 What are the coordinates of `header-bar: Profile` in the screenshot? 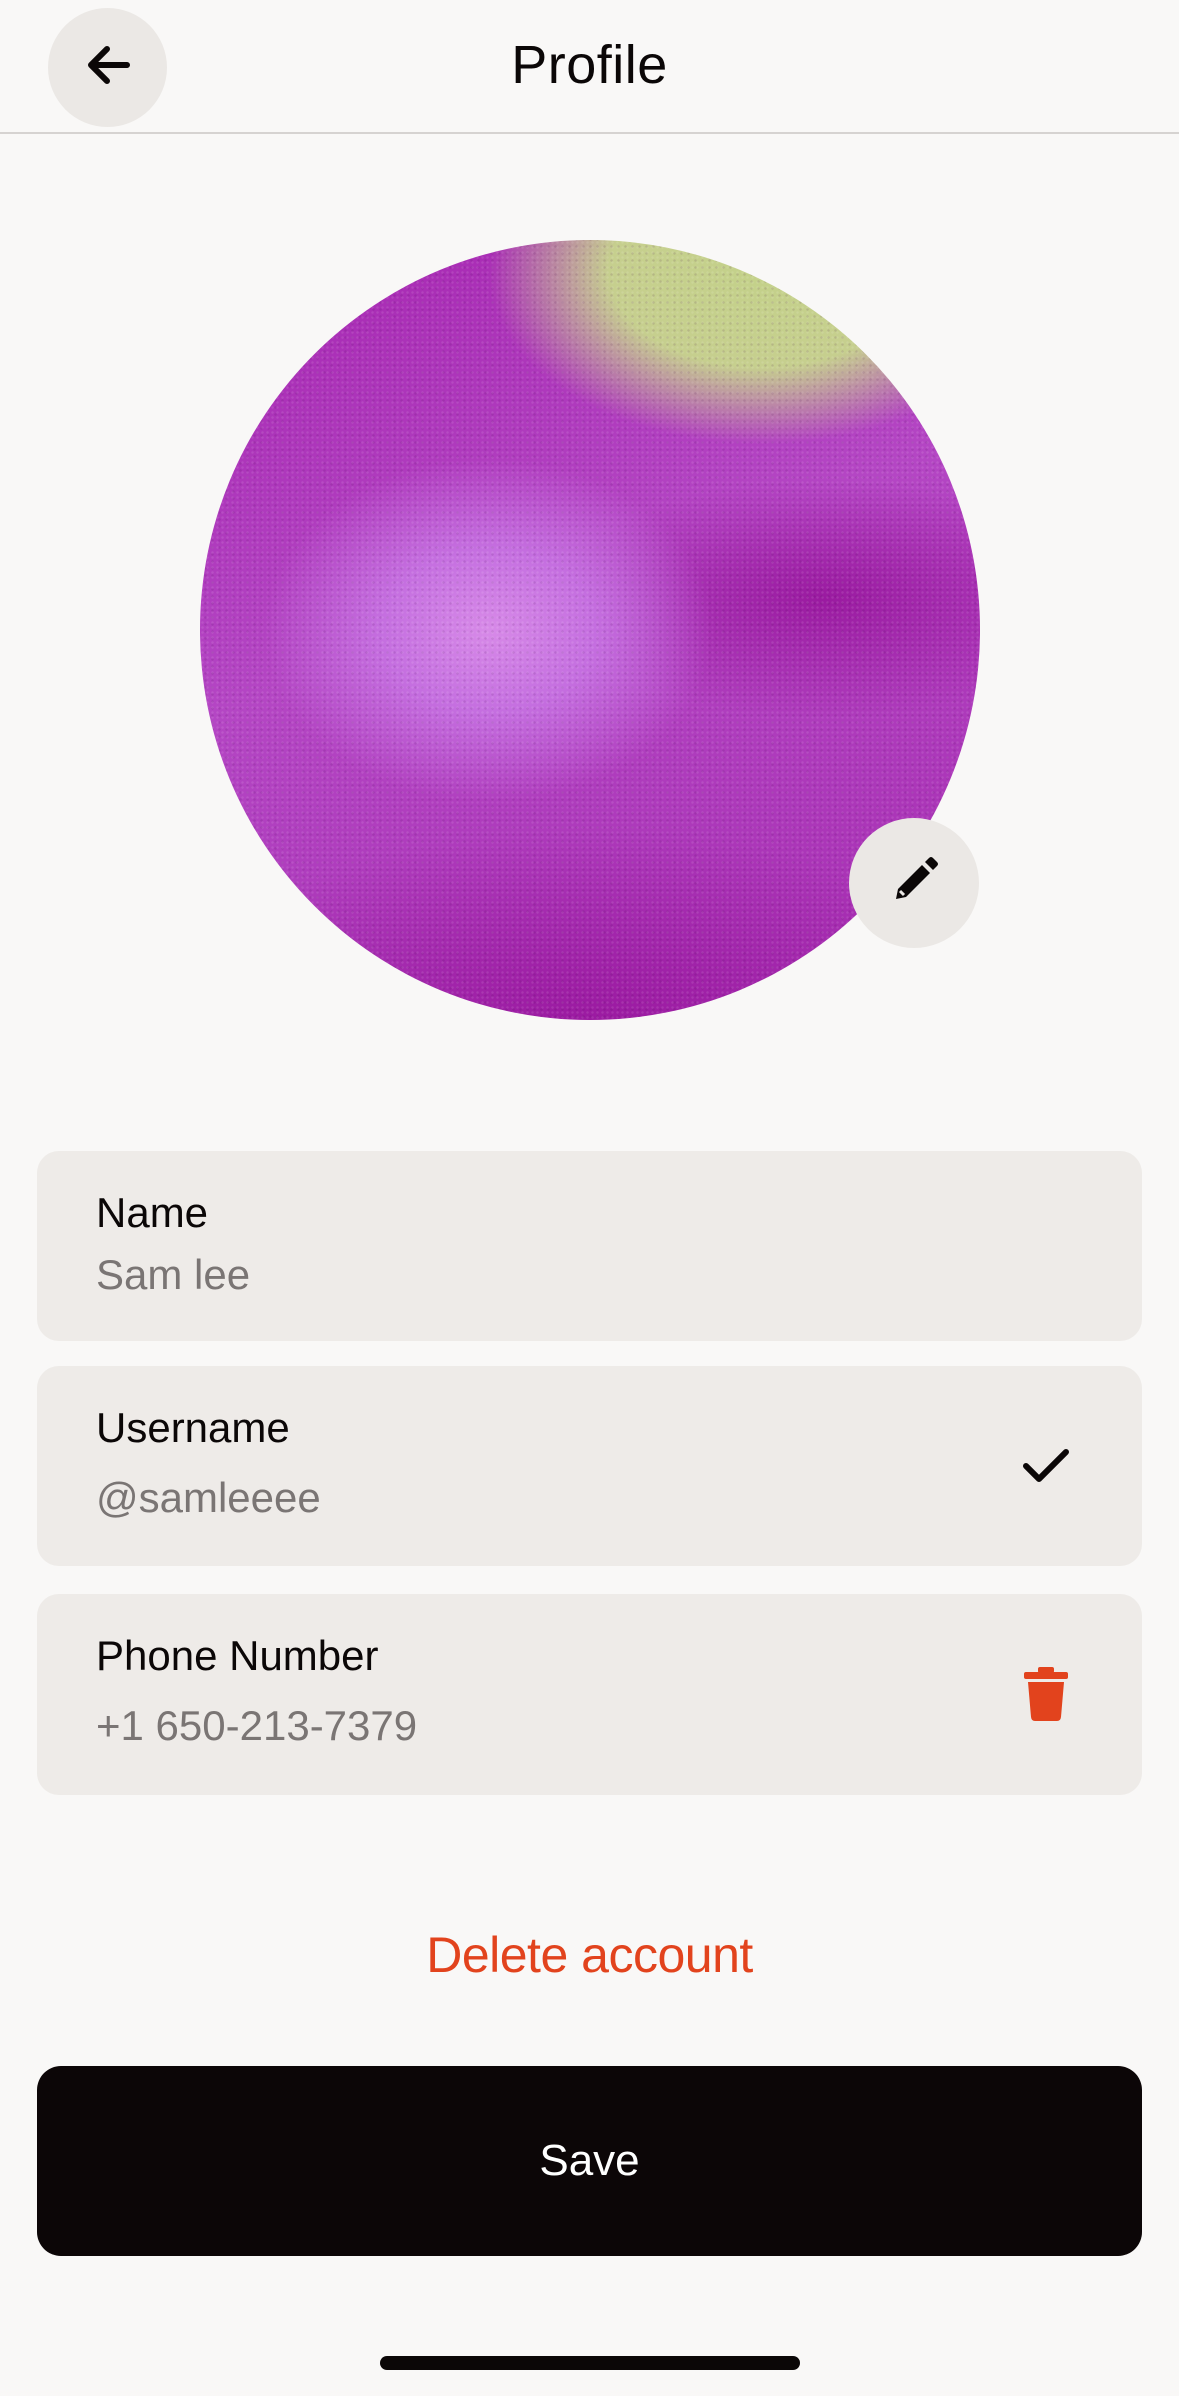 It's located at (589, 67).